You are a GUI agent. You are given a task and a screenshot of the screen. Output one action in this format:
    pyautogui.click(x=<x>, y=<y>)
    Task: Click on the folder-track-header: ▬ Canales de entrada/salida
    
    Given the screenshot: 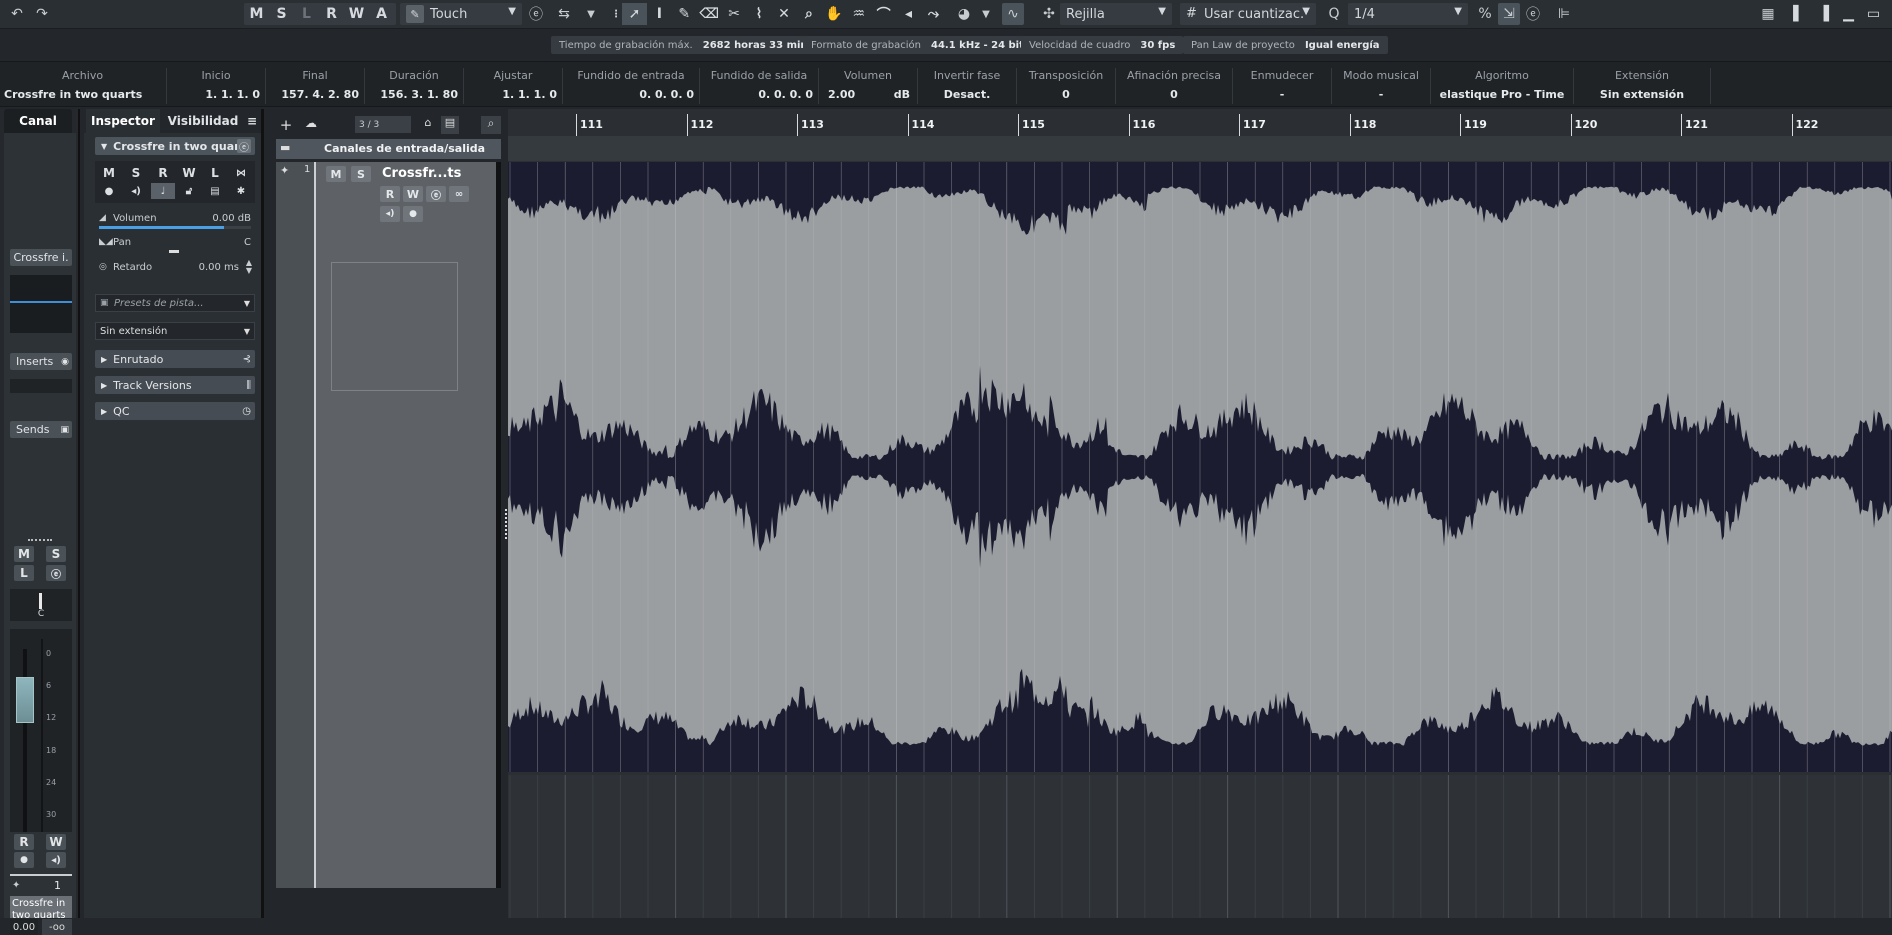 What is the action you would take?
    pyautogui.click(x=388, y=149)
    